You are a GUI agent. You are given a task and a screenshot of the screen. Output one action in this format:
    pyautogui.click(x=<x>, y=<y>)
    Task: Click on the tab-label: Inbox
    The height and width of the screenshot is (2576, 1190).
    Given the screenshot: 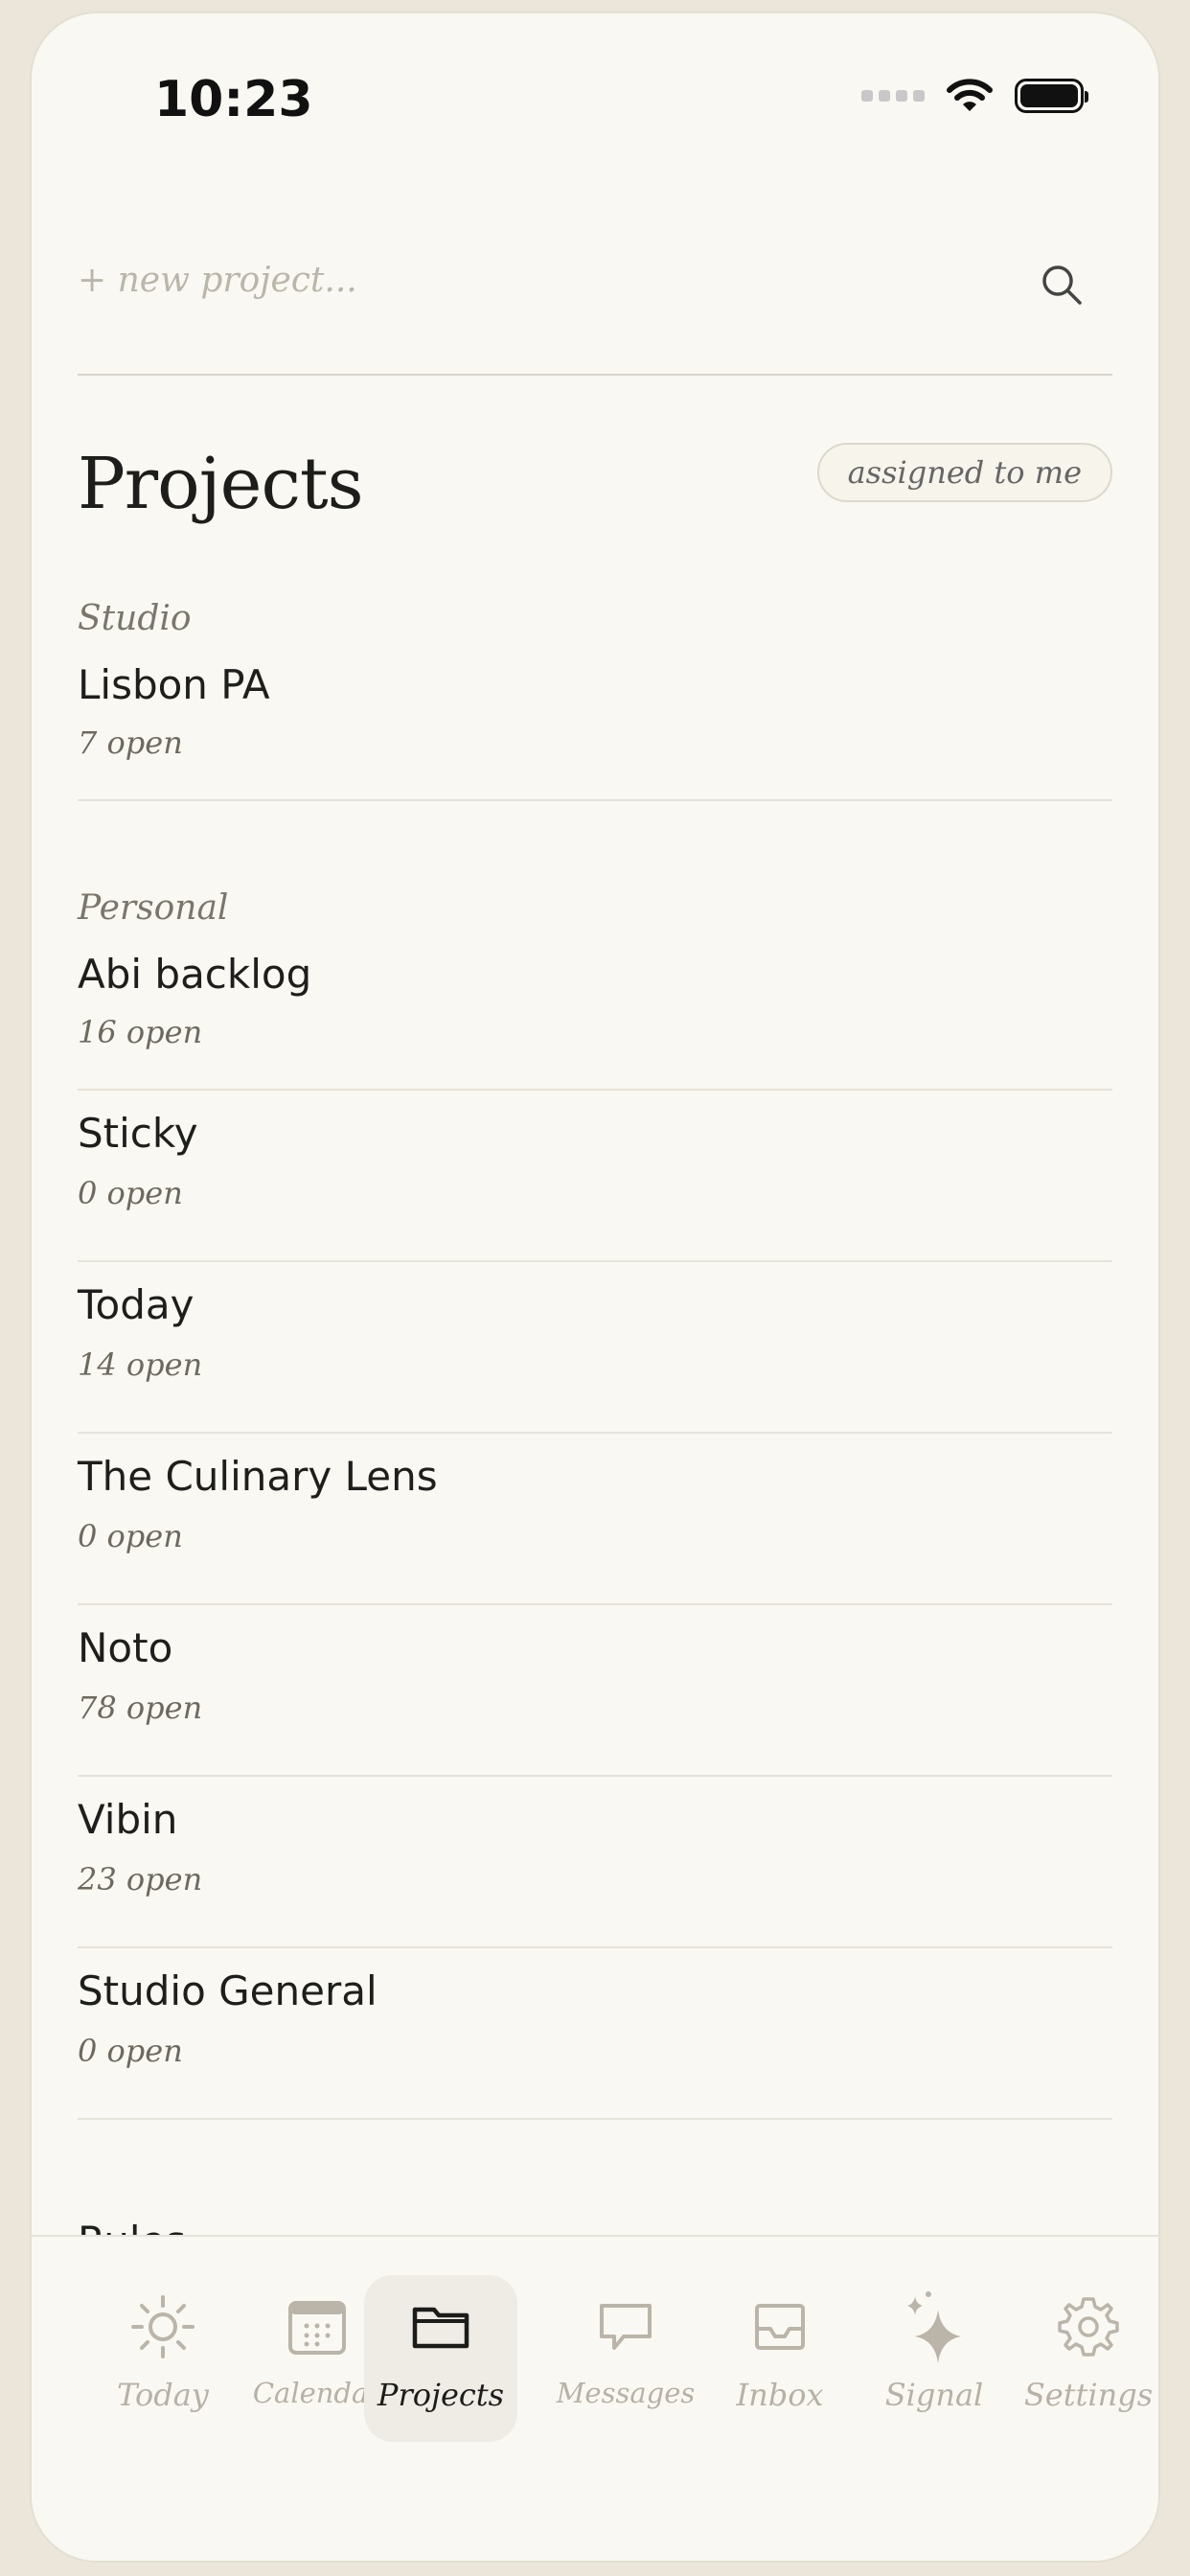 What is the action you would take?
    pyautogui.click(x=780, y=2395)
    